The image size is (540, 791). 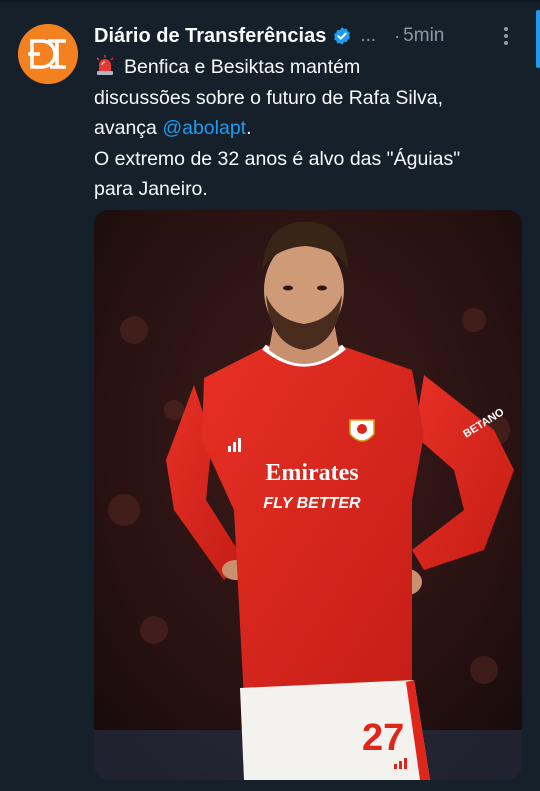 What do you see at coordinates (269, 97) in the screenshot?
I see `tweet-line-2: discussões sobre o futuro de Rafa Silva,` at bounding box center [269, 97].